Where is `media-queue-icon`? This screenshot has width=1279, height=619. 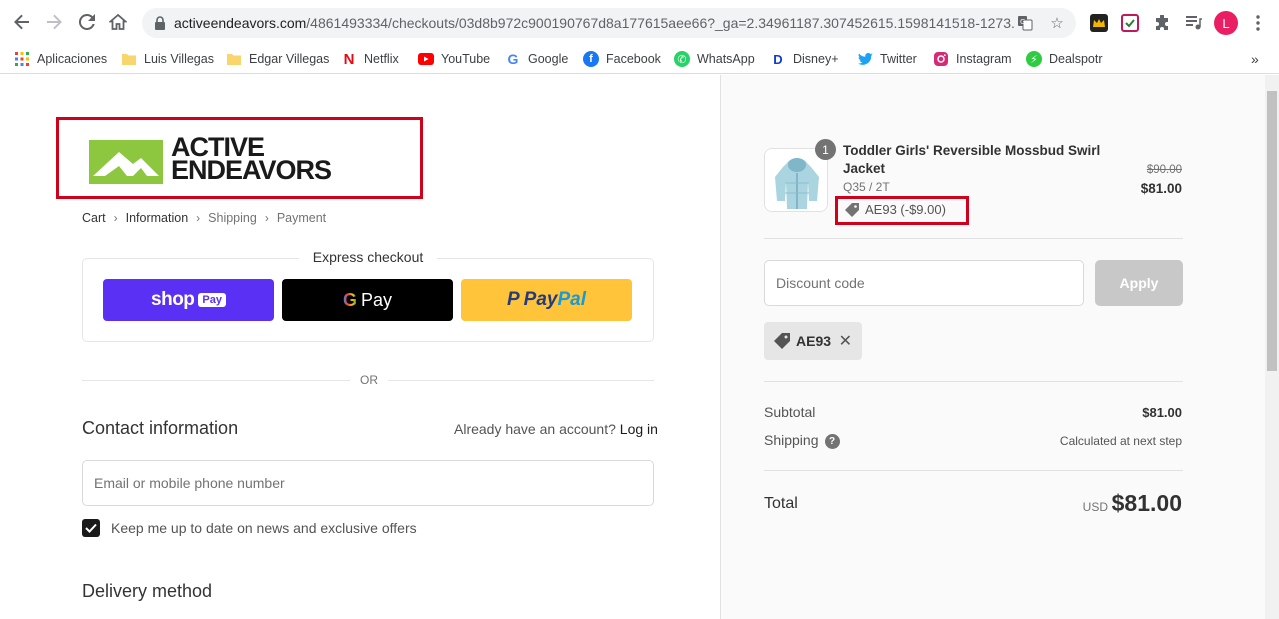 media-queue-icon is located at coordinates (1194, 23).